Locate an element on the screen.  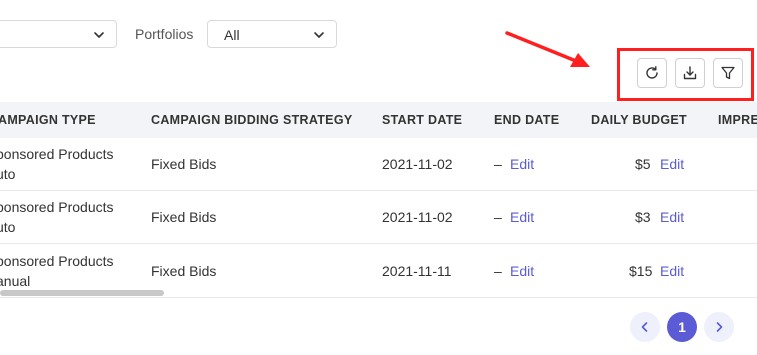
horizontal-scrollbar-thumb is located at coordinates (82, 293).